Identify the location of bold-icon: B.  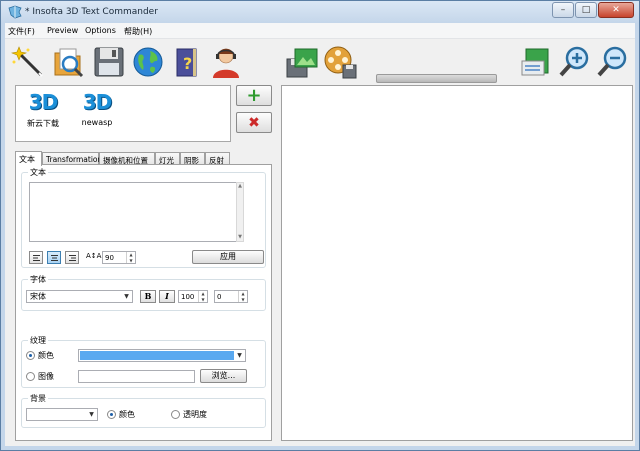
(148, 296).